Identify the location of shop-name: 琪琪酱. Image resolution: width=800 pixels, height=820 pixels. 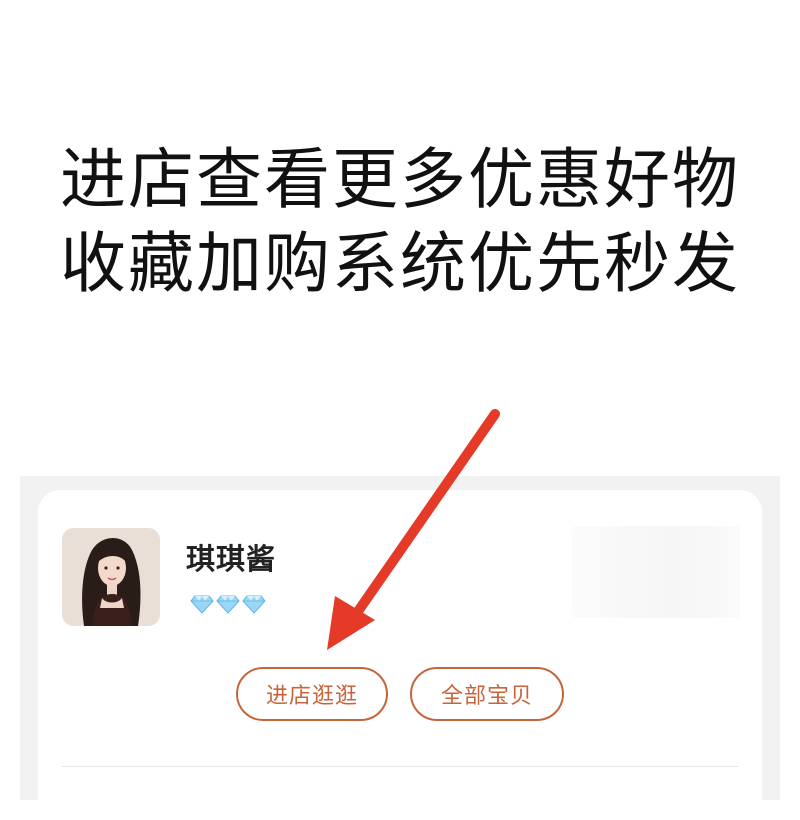
(231, 557).